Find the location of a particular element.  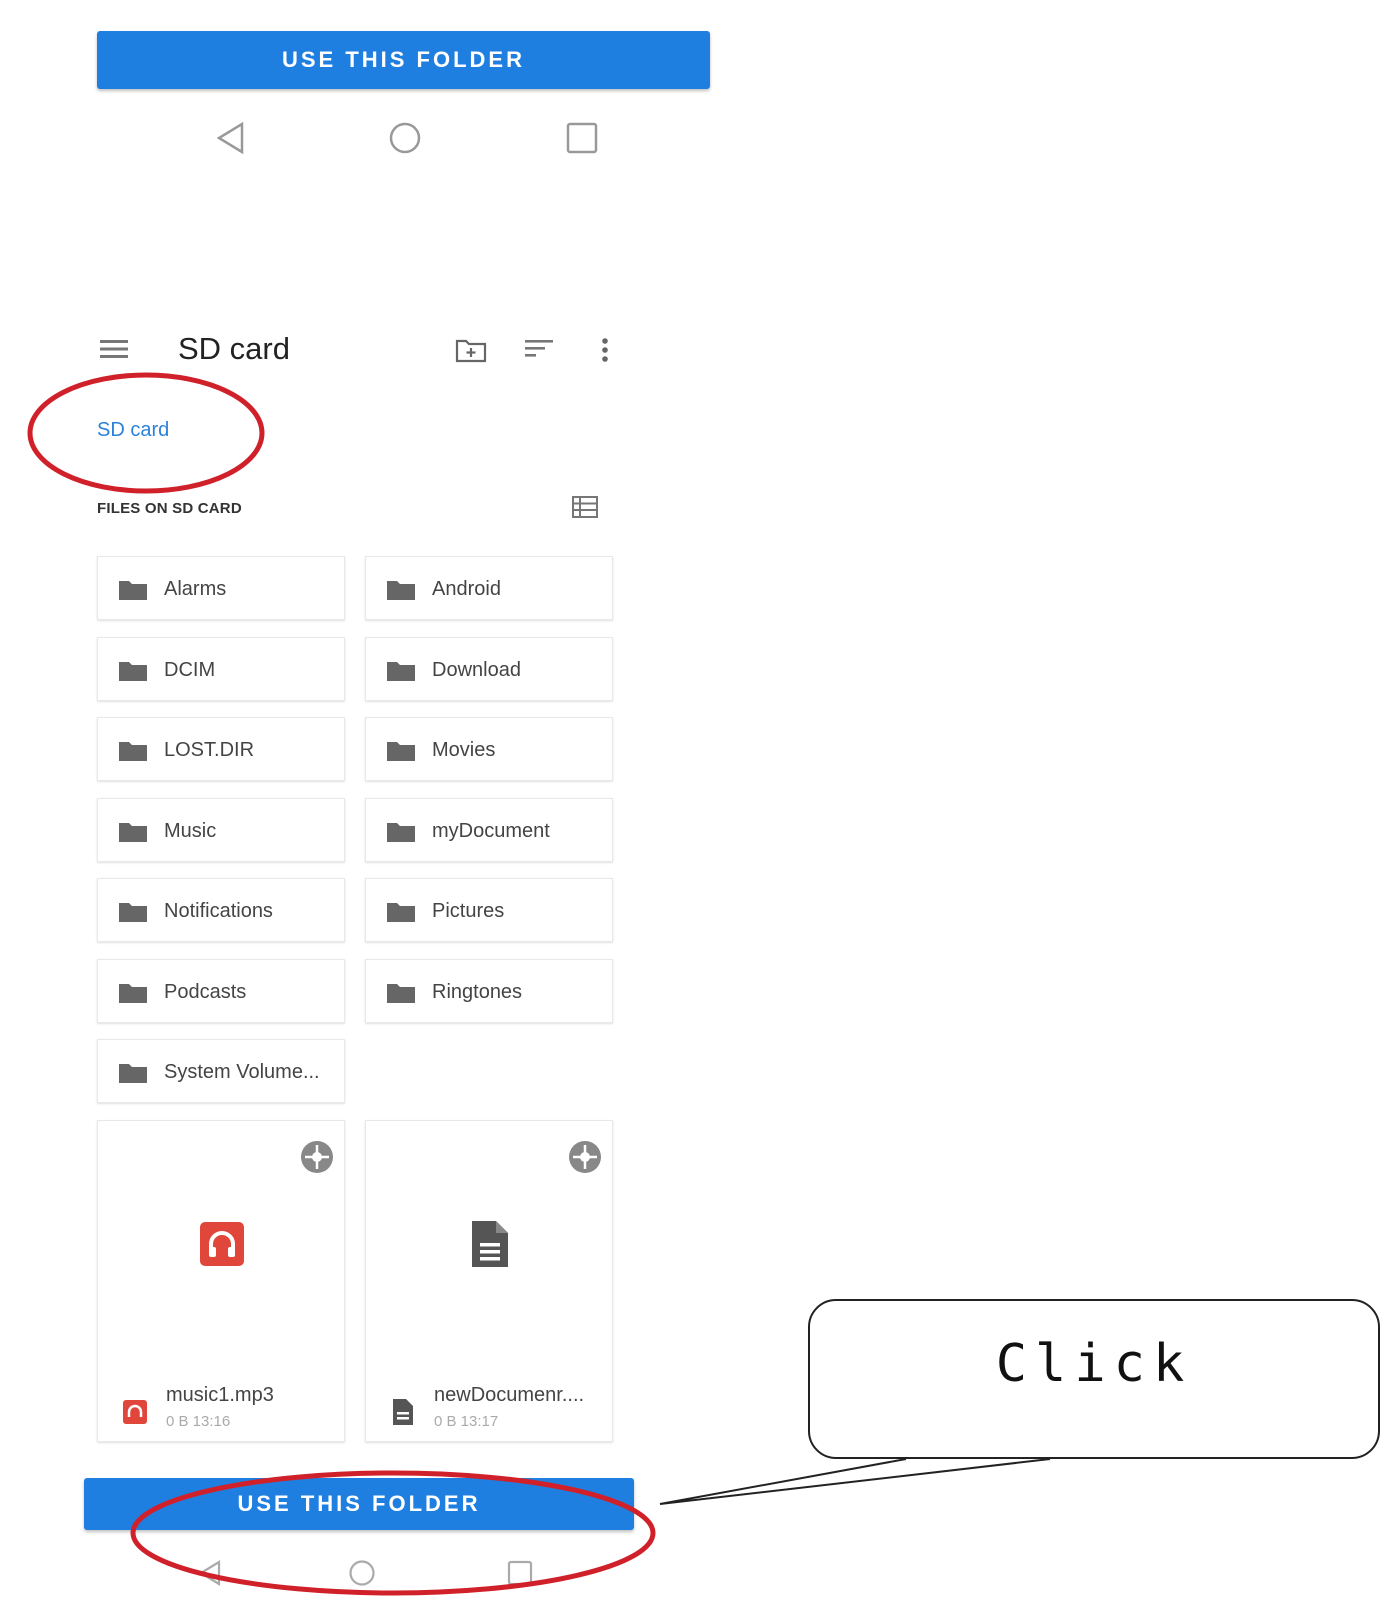

callout-text: Click is located at coordinates (1094, 1364).